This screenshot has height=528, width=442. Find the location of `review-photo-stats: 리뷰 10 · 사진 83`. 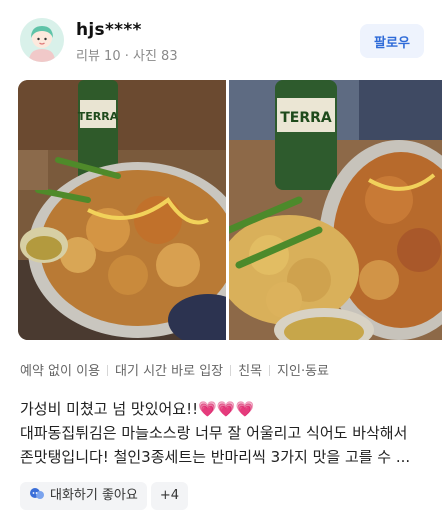

review-photo-stats: 리뷰 10 · 사진 83 is located at coordinates (127, 56).